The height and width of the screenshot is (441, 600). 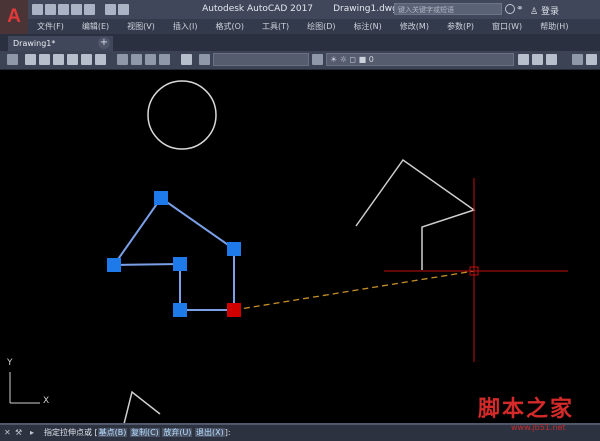 I want to click on customize-icon: ⚒, so click(x=19, y=432).